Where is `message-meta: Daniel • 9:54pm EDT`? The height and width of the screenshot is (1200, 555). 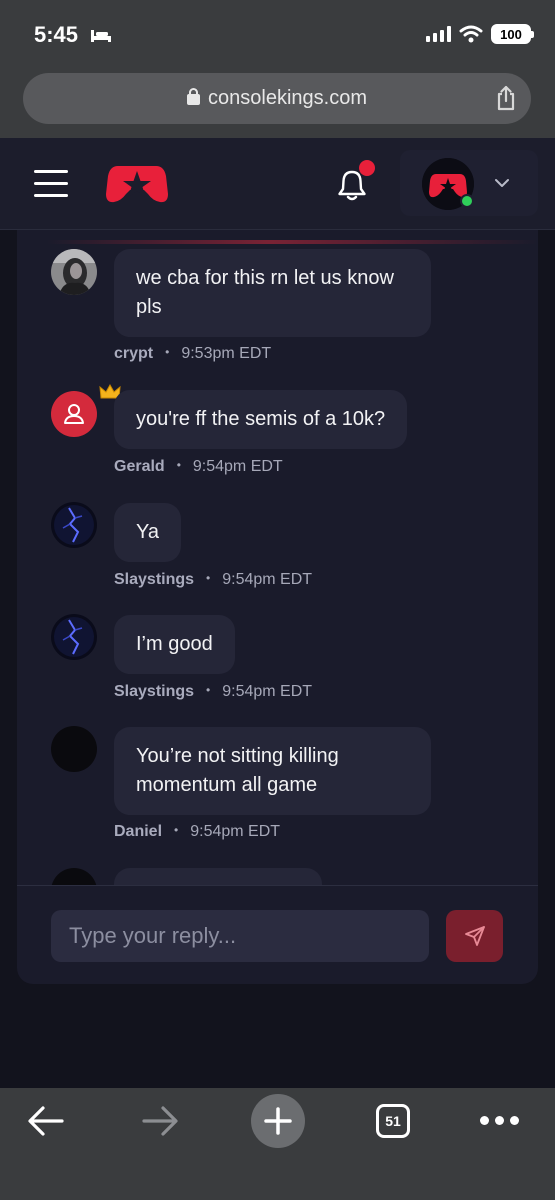 message-meta: Daniel • 9:54pm EDT is located at coordinates (197, 831).